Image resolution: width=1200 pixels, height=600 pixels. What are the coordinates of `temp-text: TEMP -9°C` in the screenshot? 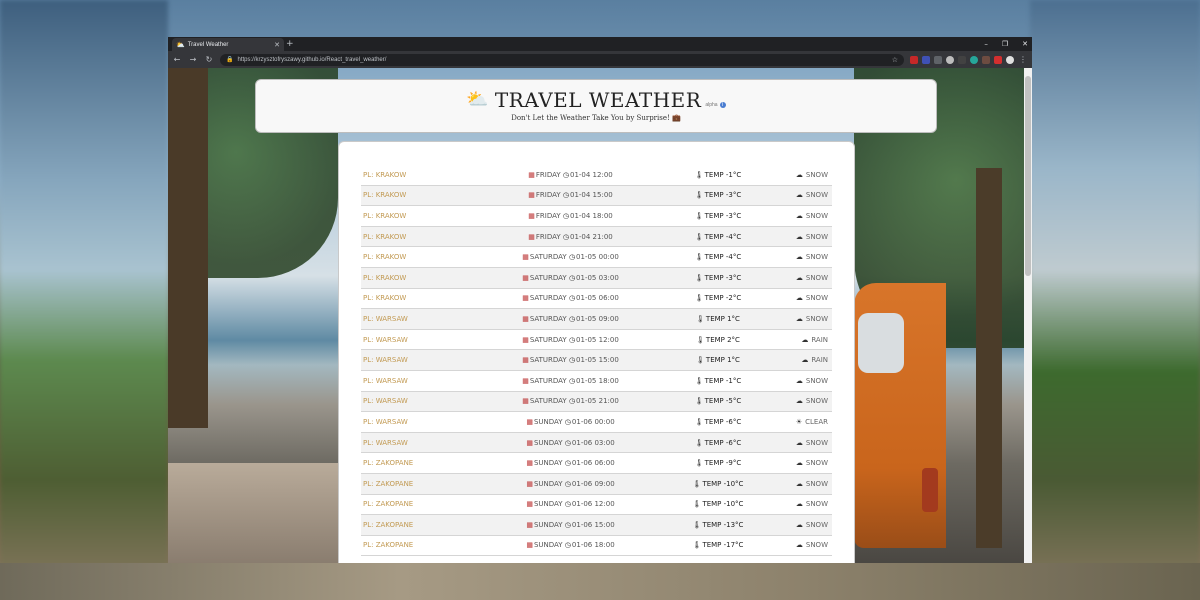 It's located at (723, 463).